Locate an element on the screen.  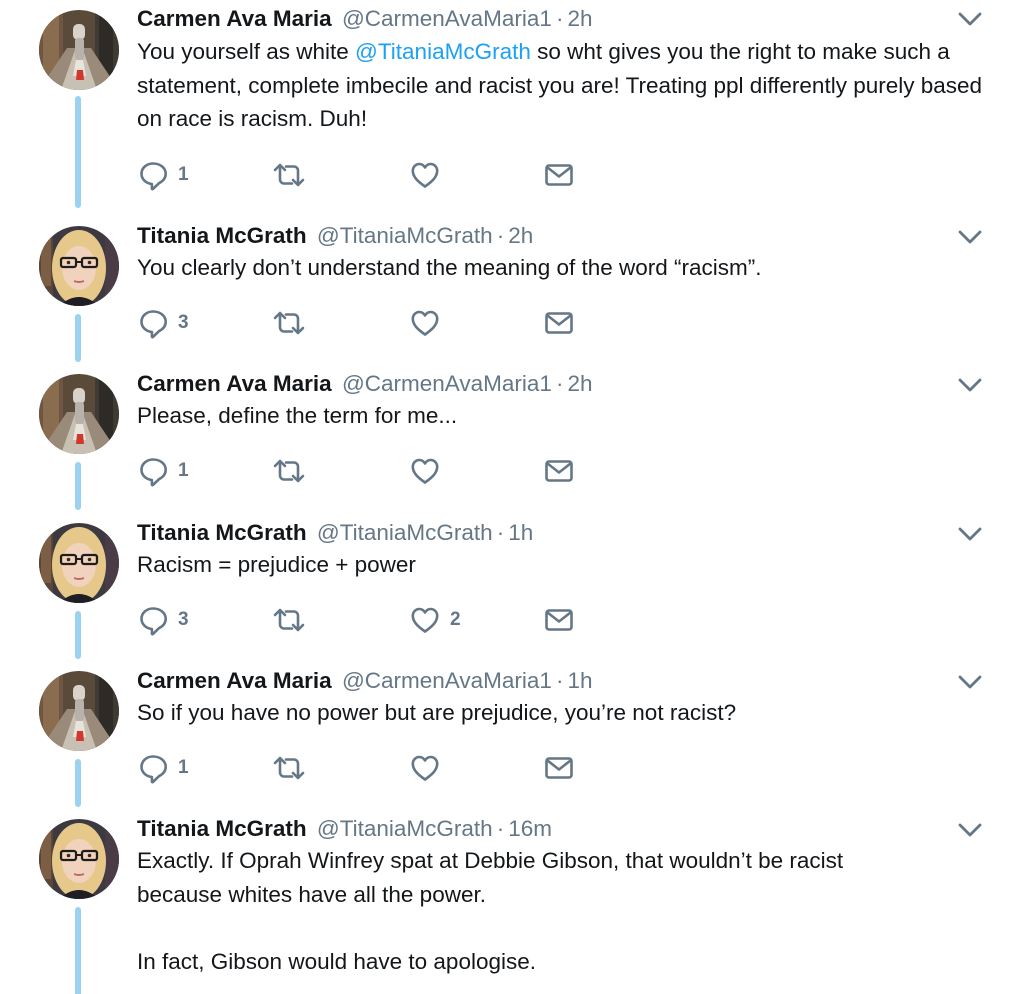
tweet-header: Titania McGrath @TitaniaMcGrath · 16m is located at coordinates (344, 829).